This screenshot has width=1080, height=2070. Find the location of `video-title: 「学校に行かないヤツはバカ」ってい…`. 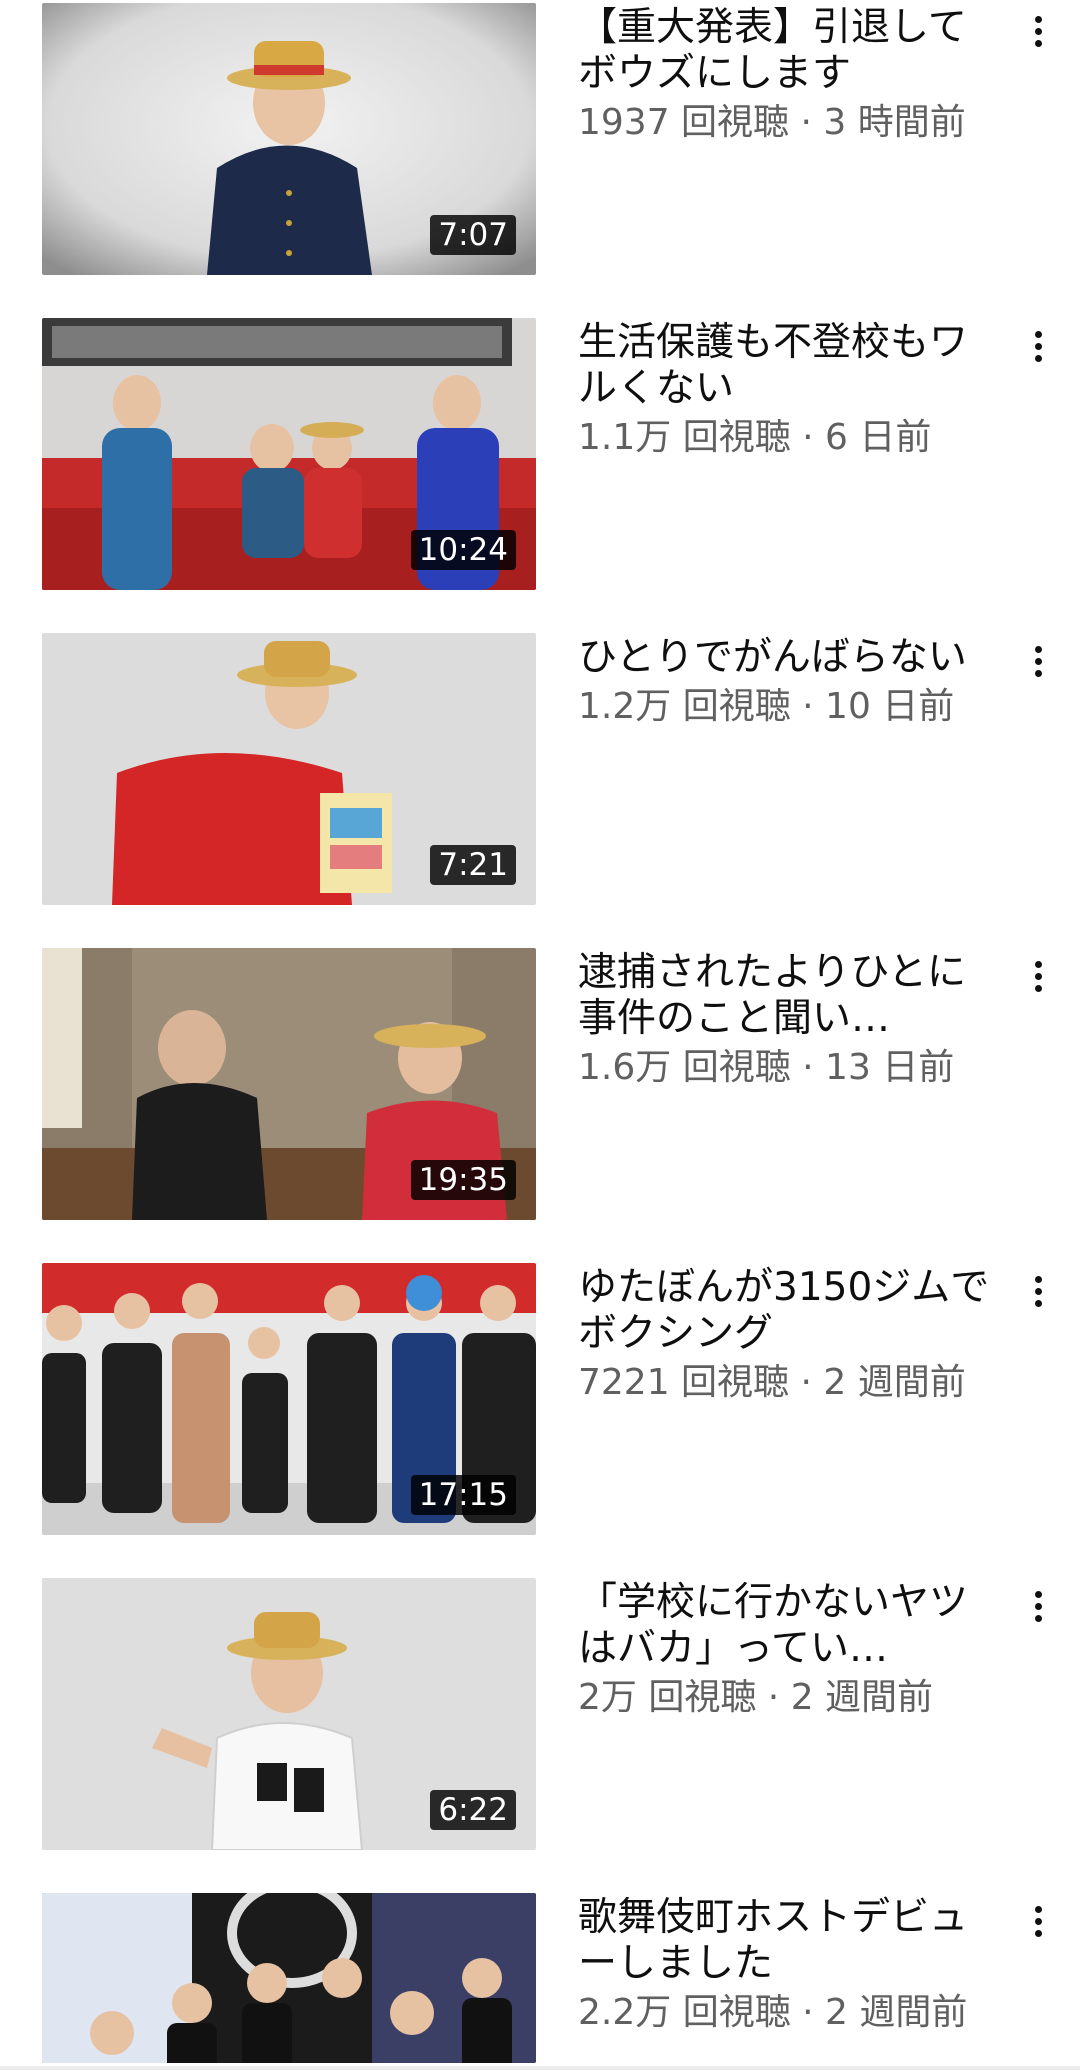

video-title: 「学校に行かないヤツはバカ」ってい… is located at coordinates (788, 1626).